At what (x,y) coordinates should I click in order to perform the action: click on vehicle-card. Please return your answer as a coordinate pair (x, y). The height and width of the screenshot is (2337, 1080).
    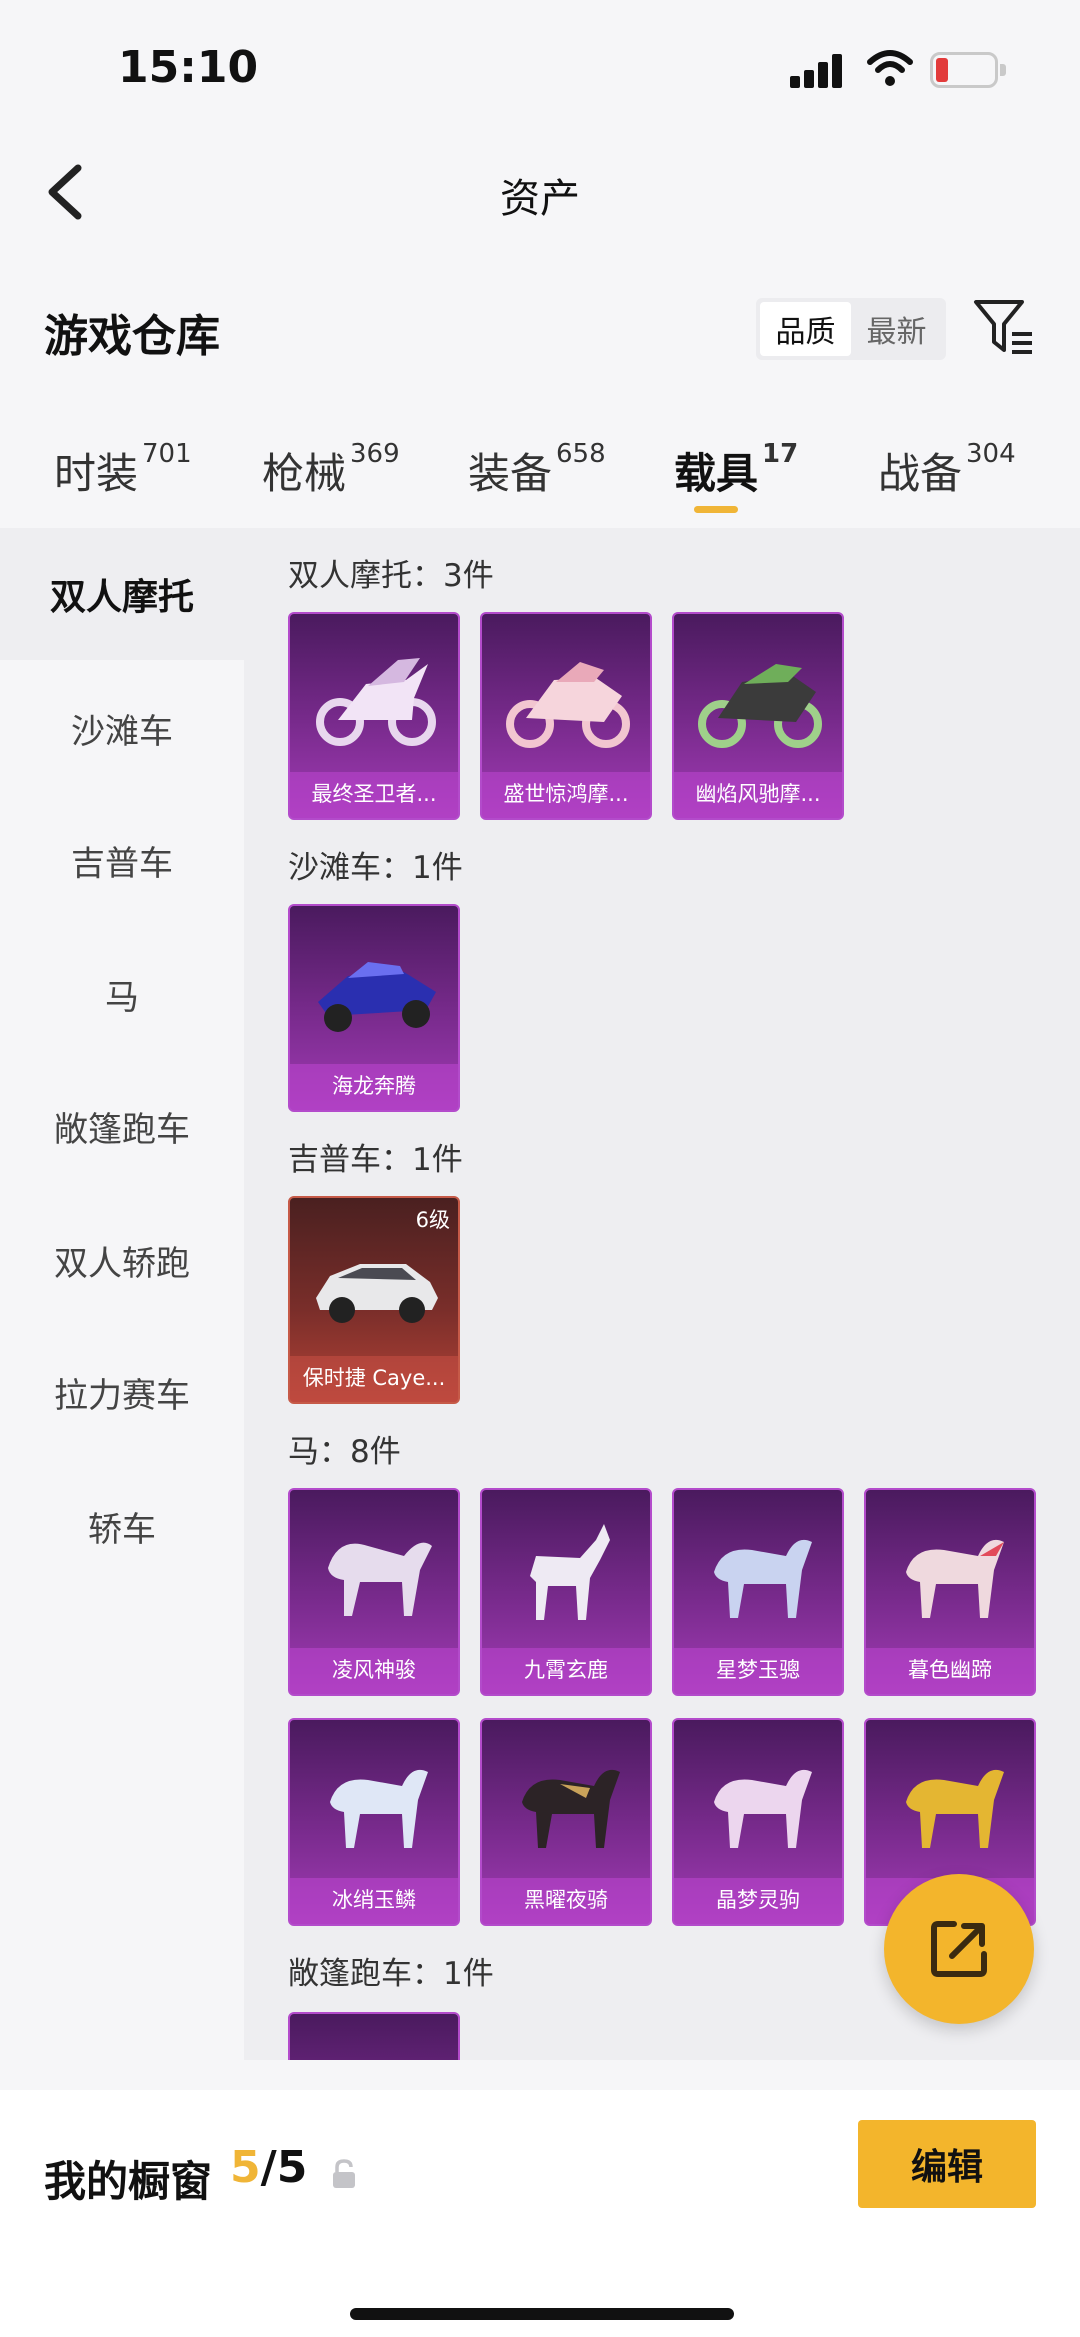
    Looking at the image, I should click on (374, 2036).